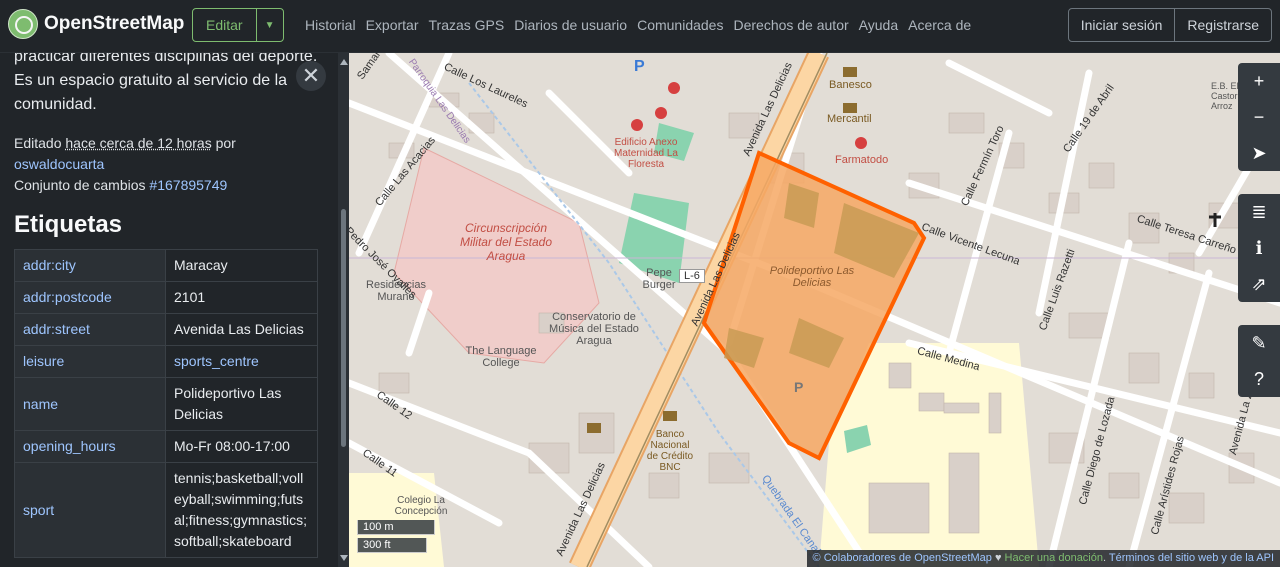  I want to click on label-language-college: The Language College, so click(501, 357).